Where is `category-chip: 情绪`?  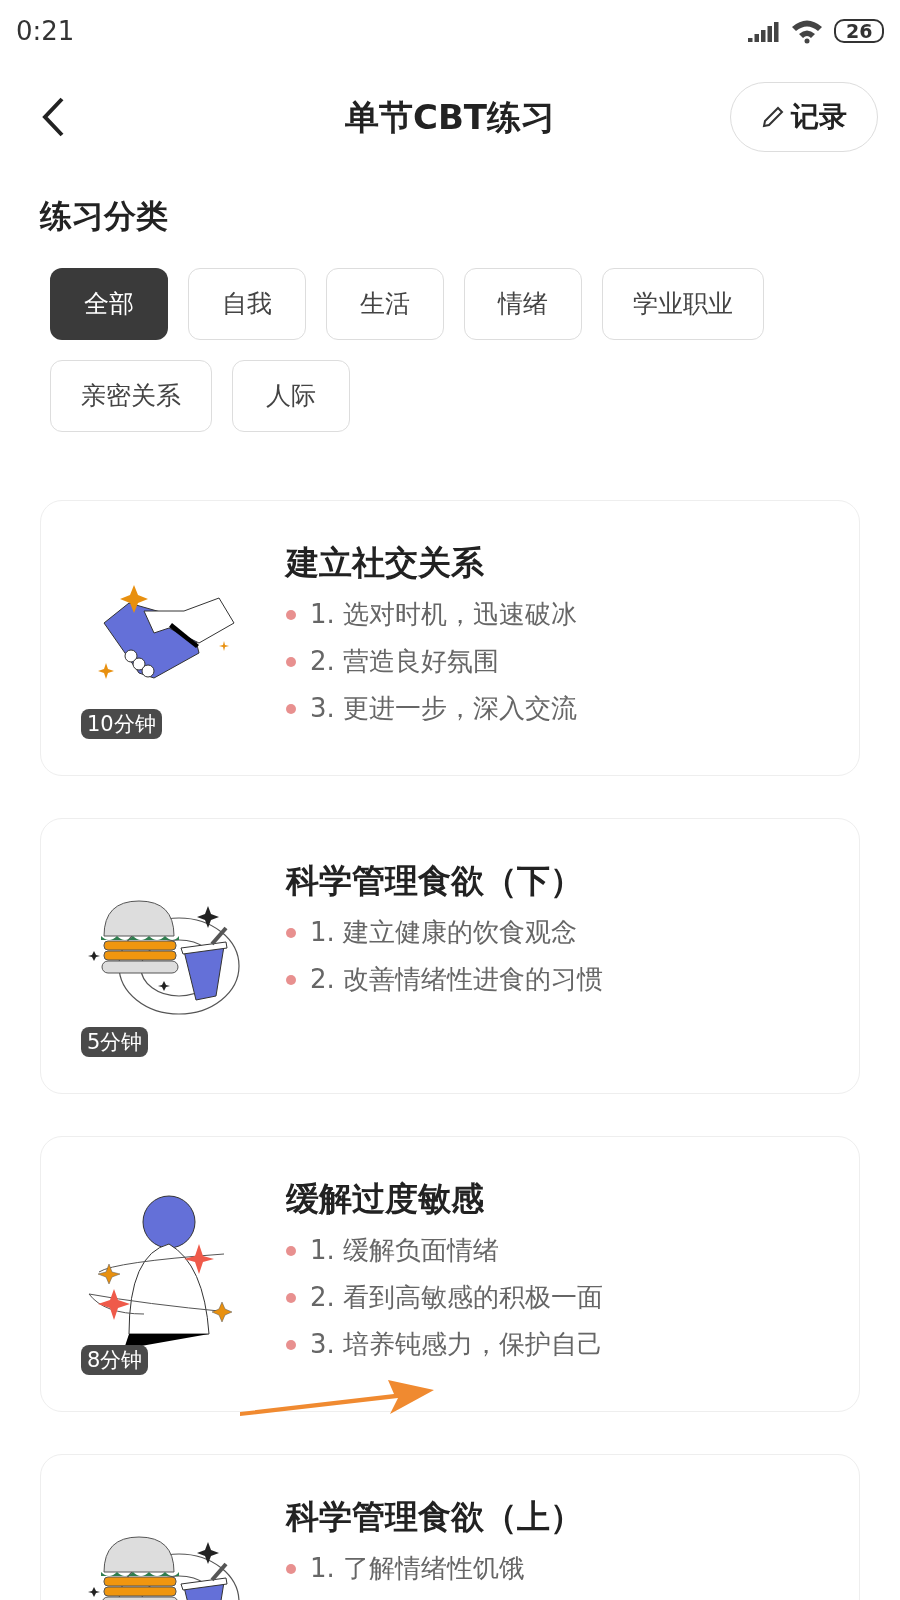
category-chip: 情绪 is located at coordinates (523, 304).